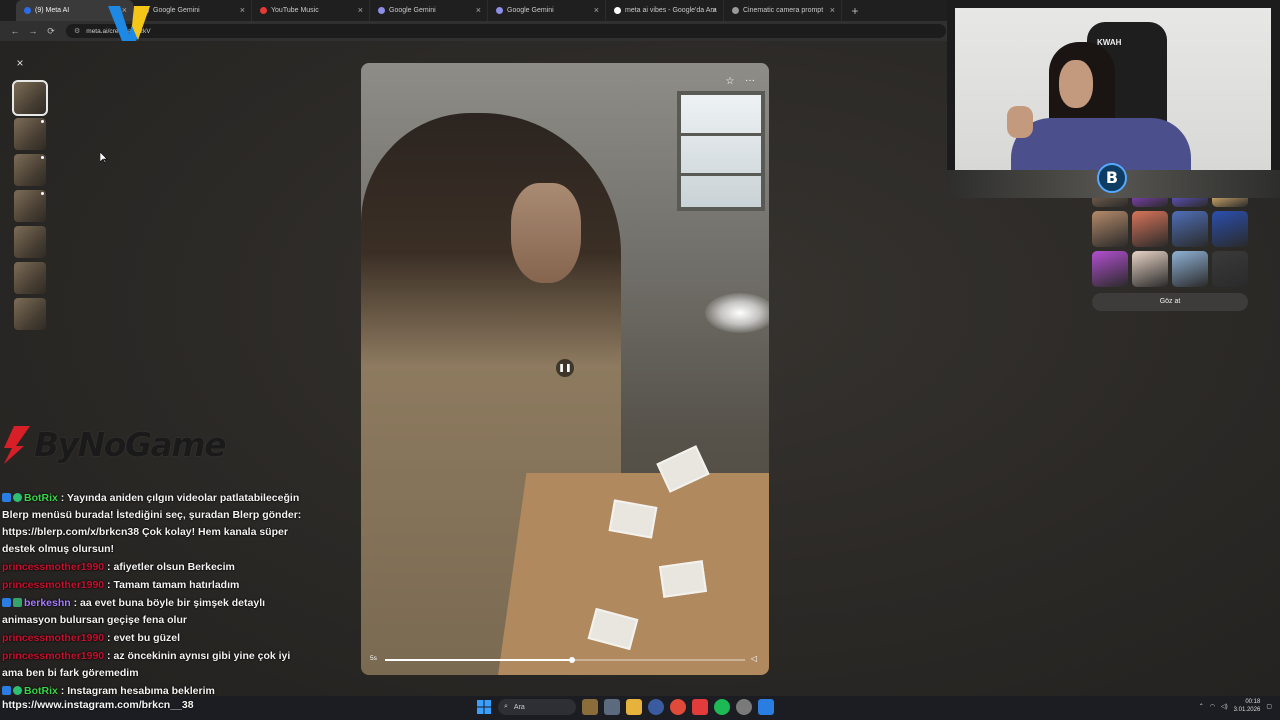  Describe the element at coordinates (373, 658) in the screenshot. I see `video-time: 5s` at that location.